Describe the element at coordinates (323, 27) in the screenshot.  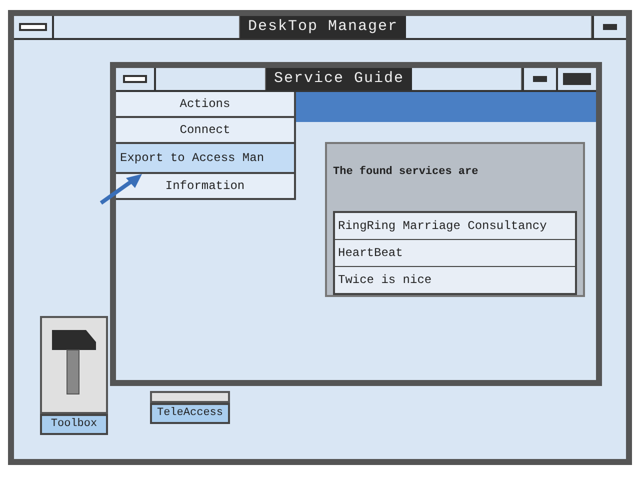
I see `window-title: DeskTop Manager` at that location.